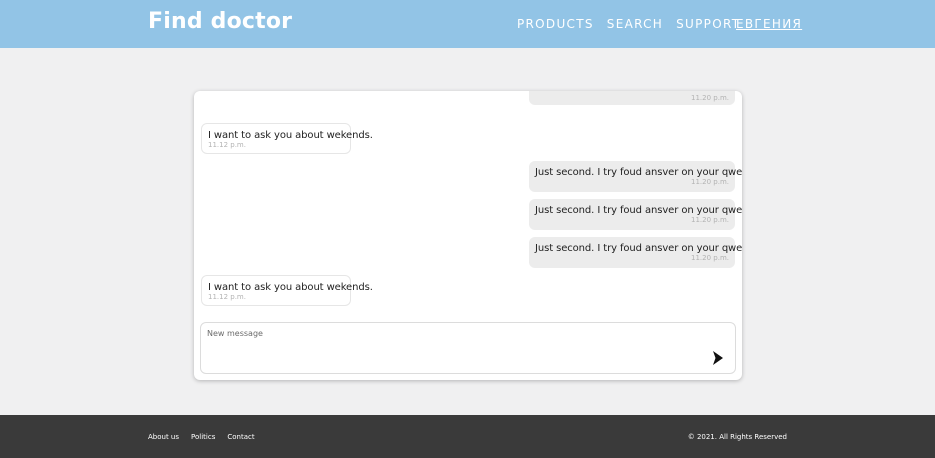 The height and width of the screenshot is (458, 935). What do you see at coordinates (555, 24) in the screenshot?
I see `nav-item-products: PRODUCTS` at bounding box center [555, 24].